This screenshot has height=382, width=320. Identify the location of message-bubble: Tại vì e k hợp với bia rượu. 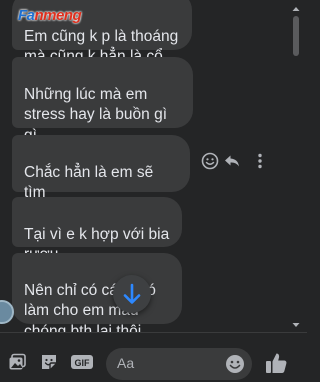
(97, 230).